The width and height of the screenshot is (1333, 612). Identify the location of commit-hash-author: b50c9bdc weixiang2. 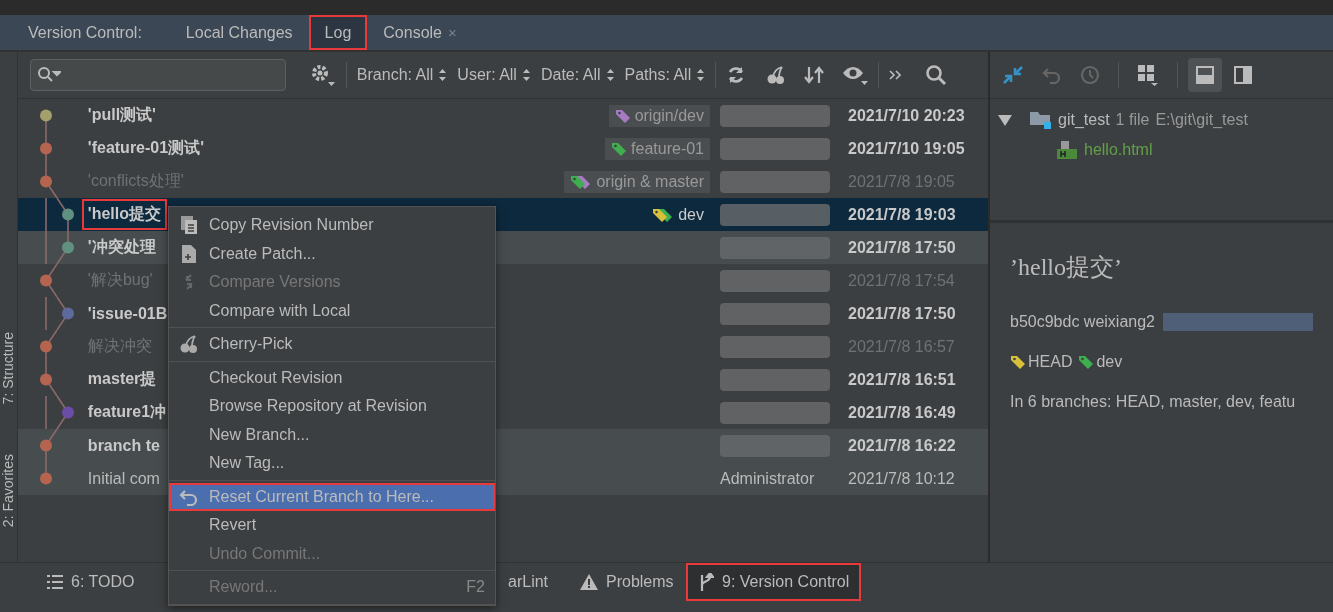
(1082, 322).